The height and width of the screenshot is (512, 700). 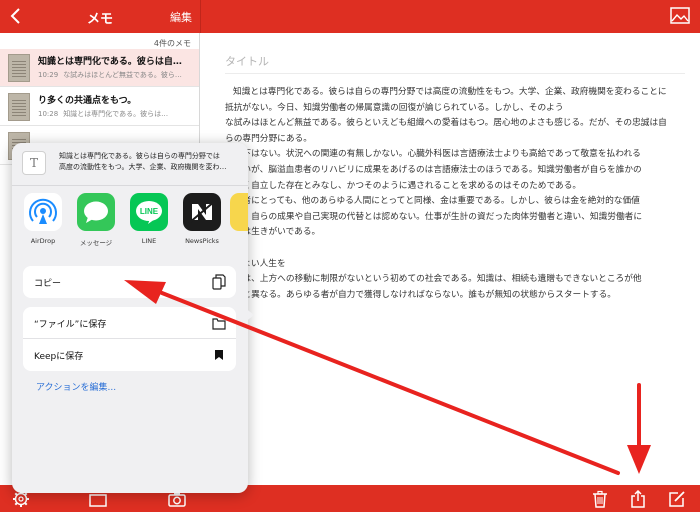 What do you see at coordinates (48, 284) in the screenshot?
I see `copy-label: コピー` at bounding box center [48, 284].